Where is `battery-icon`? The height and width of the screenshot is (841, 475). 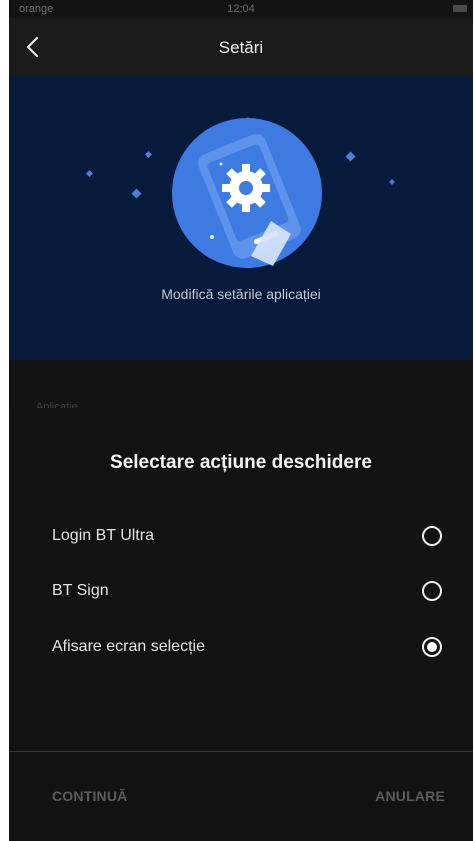 battery-icon is located at coordinates (460, 8).